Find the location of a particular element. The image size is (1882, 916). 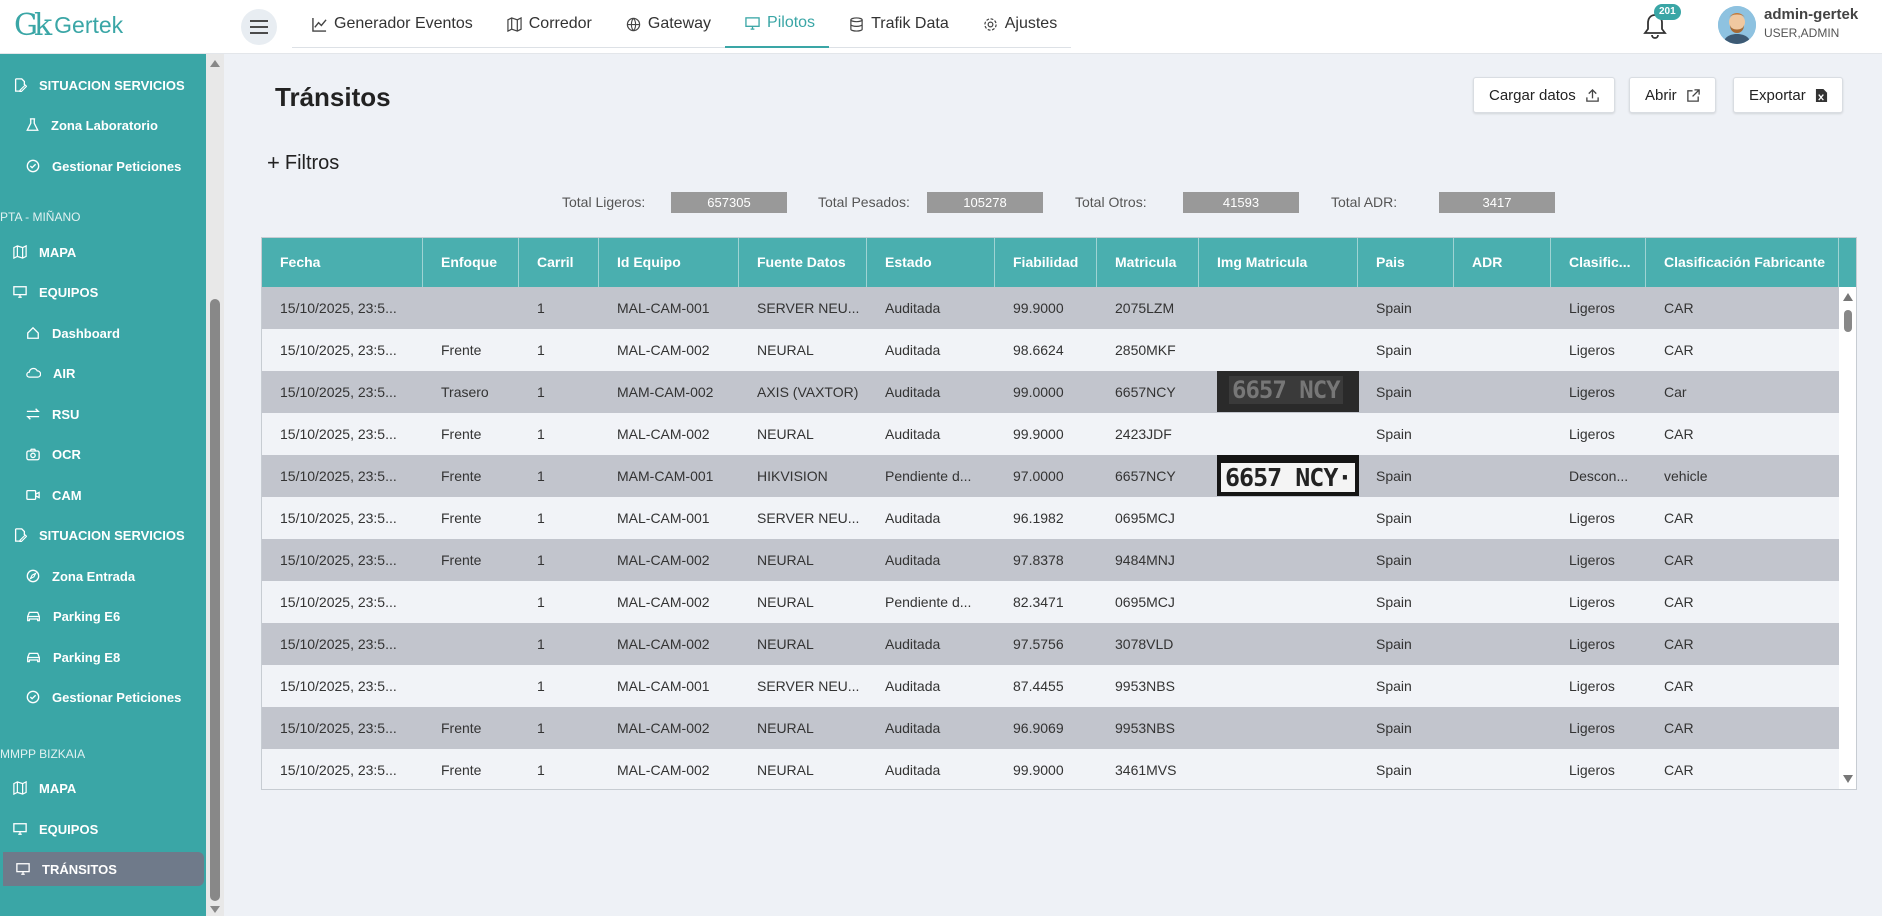

sidebar-item-parking-e8: Parking E8 is located at coordinates (102, 657).